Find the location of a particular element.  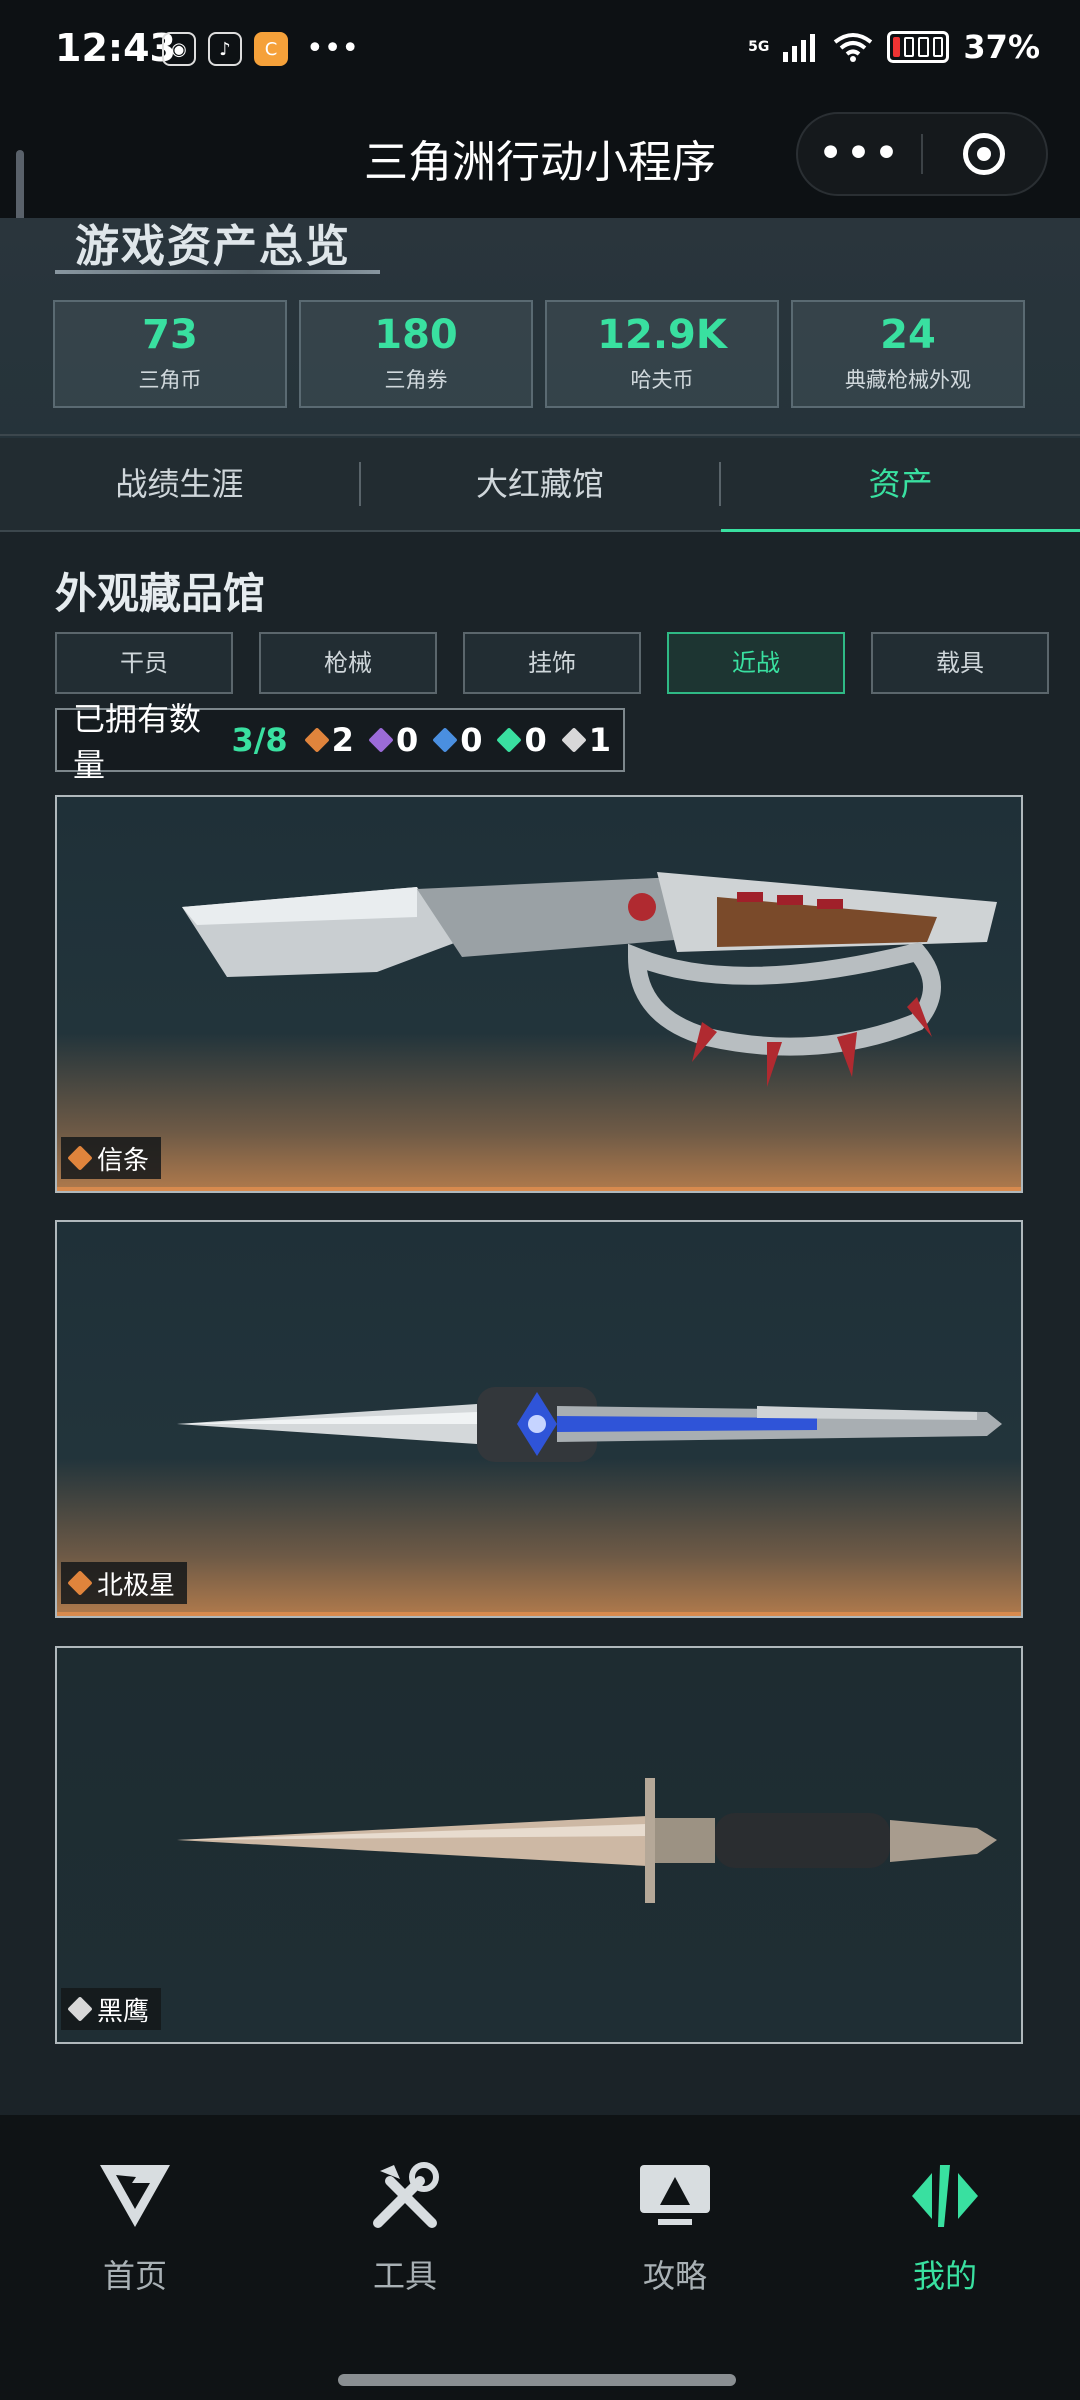

bottom-nav: 首页 工具 攻略 我的 is located at coordinates (540, 2237).